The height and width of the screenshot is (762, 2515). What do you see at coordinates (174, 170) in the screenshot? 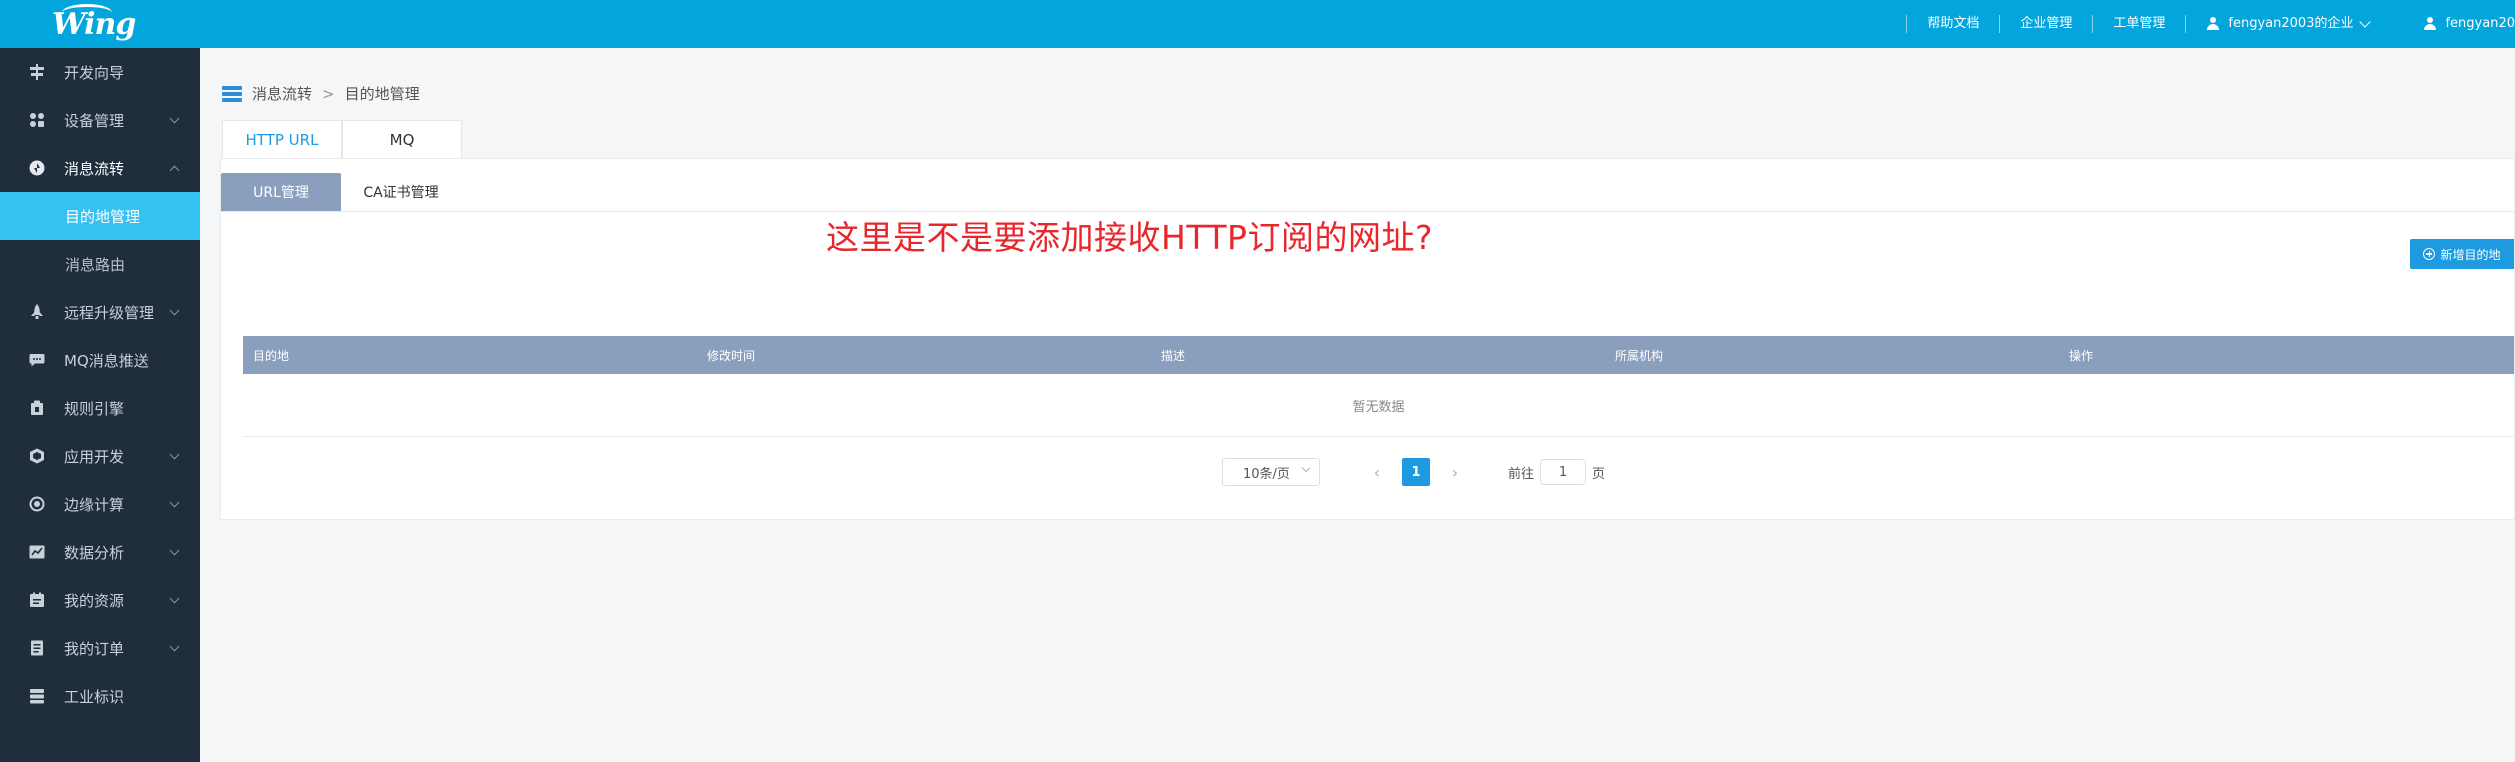
I see `chevron-up-icon` at bounding box center [174, 170].